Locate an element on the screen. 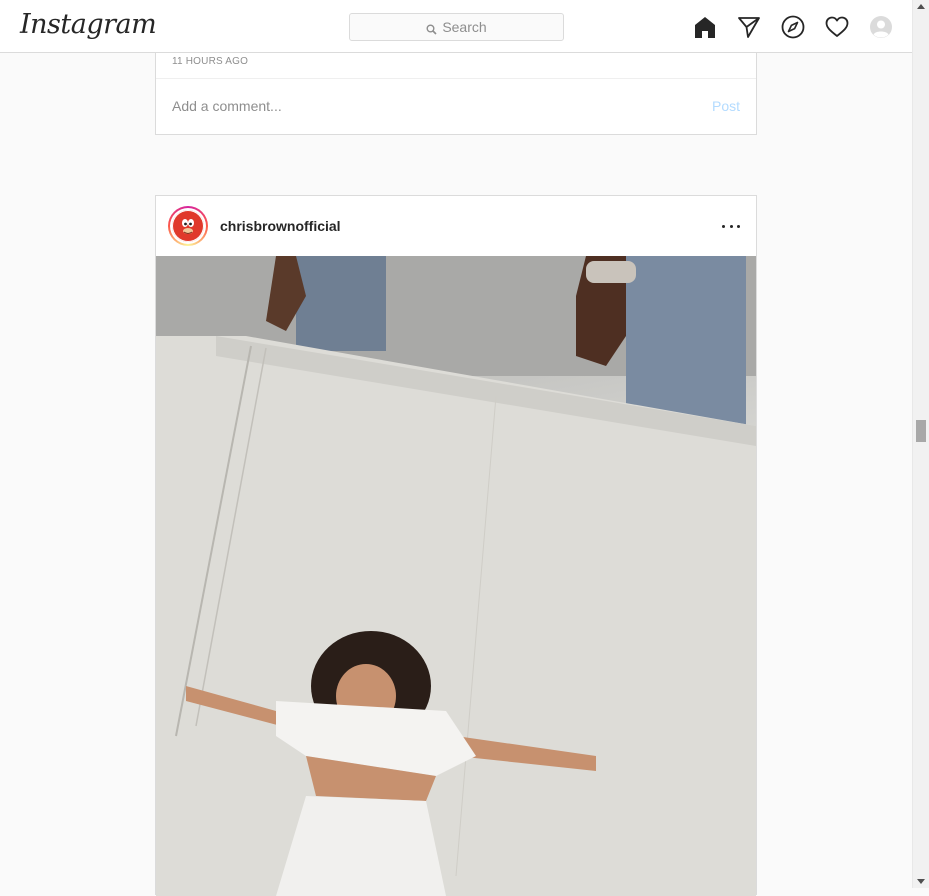  post-comment-button: Post is located at coordinates (726, 106).